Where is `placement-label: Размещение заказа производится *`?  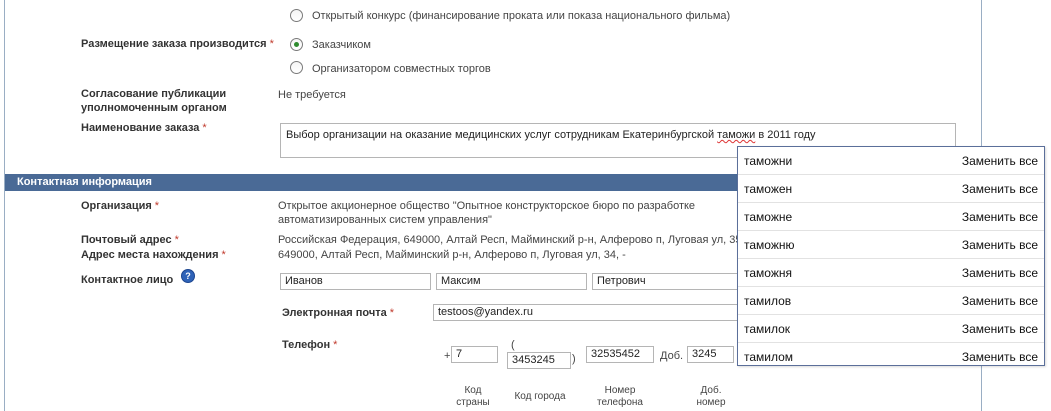
placement-label: Размещение заказа производится * is located at coordinates (177, 44).